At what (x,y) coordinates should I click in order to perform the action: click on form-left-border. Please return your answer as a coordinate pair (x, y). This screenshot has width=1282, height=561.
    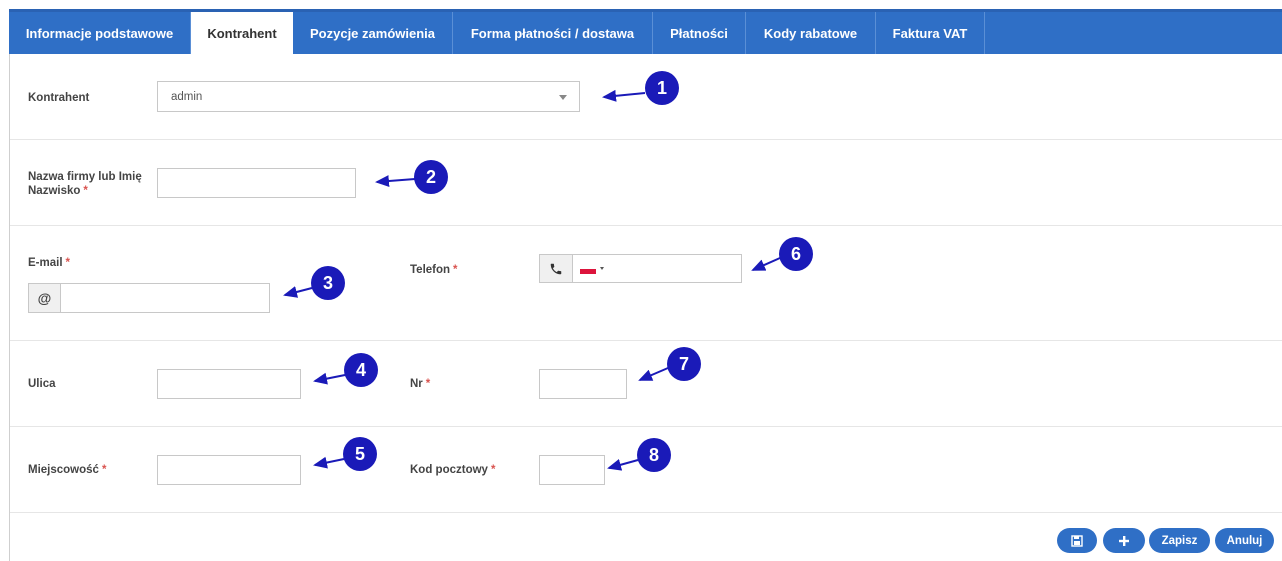
    Looking at the image, I should click on (9, 307).